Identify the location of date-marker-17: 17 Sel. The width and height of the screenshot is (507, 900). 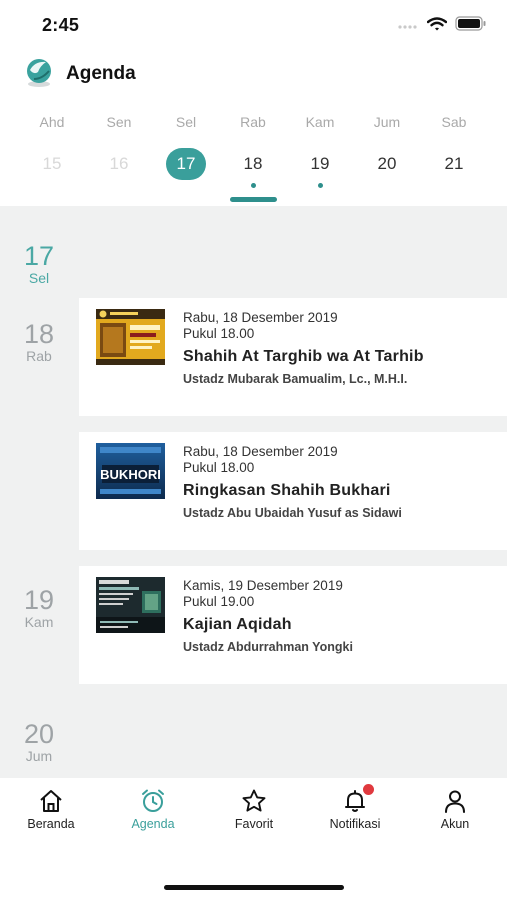
(39, 264).